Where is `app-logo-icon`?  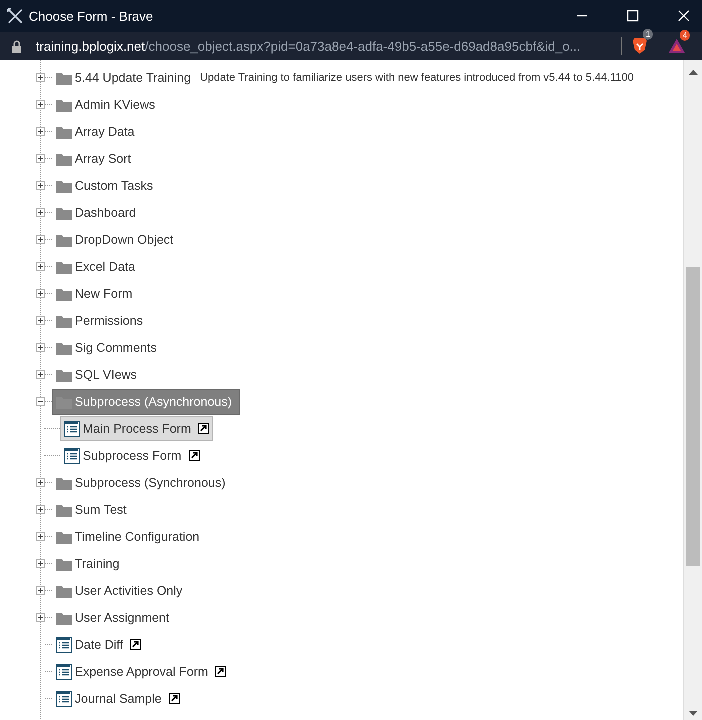 app-logo-icon is located at coordinates (15, 16).